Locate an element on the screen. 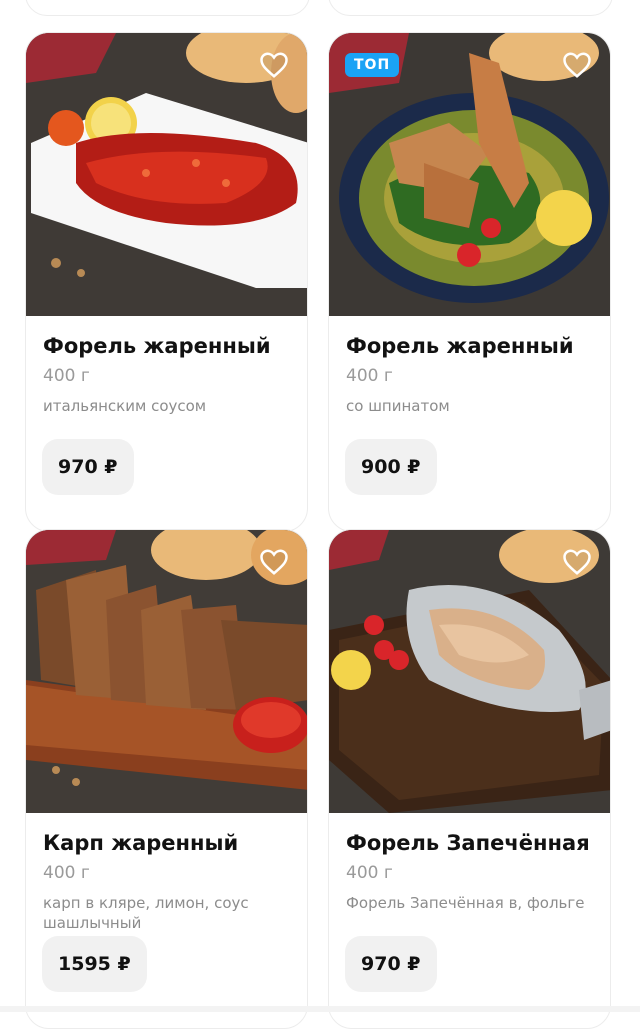  previous-card-bottom-right is located at coordinates (470, 8).